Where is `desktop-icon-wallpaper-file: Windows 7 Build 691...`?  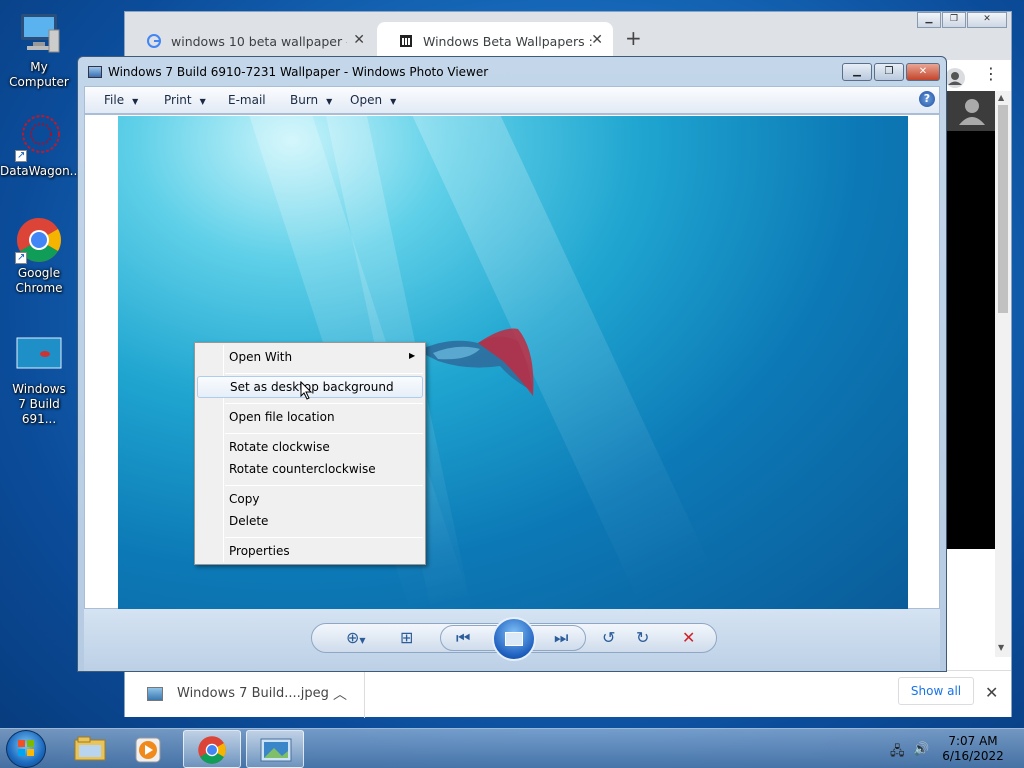 desktop-icon-wallpaper-file: Windows 7 Build 691... is located at coordinates (39, 379).